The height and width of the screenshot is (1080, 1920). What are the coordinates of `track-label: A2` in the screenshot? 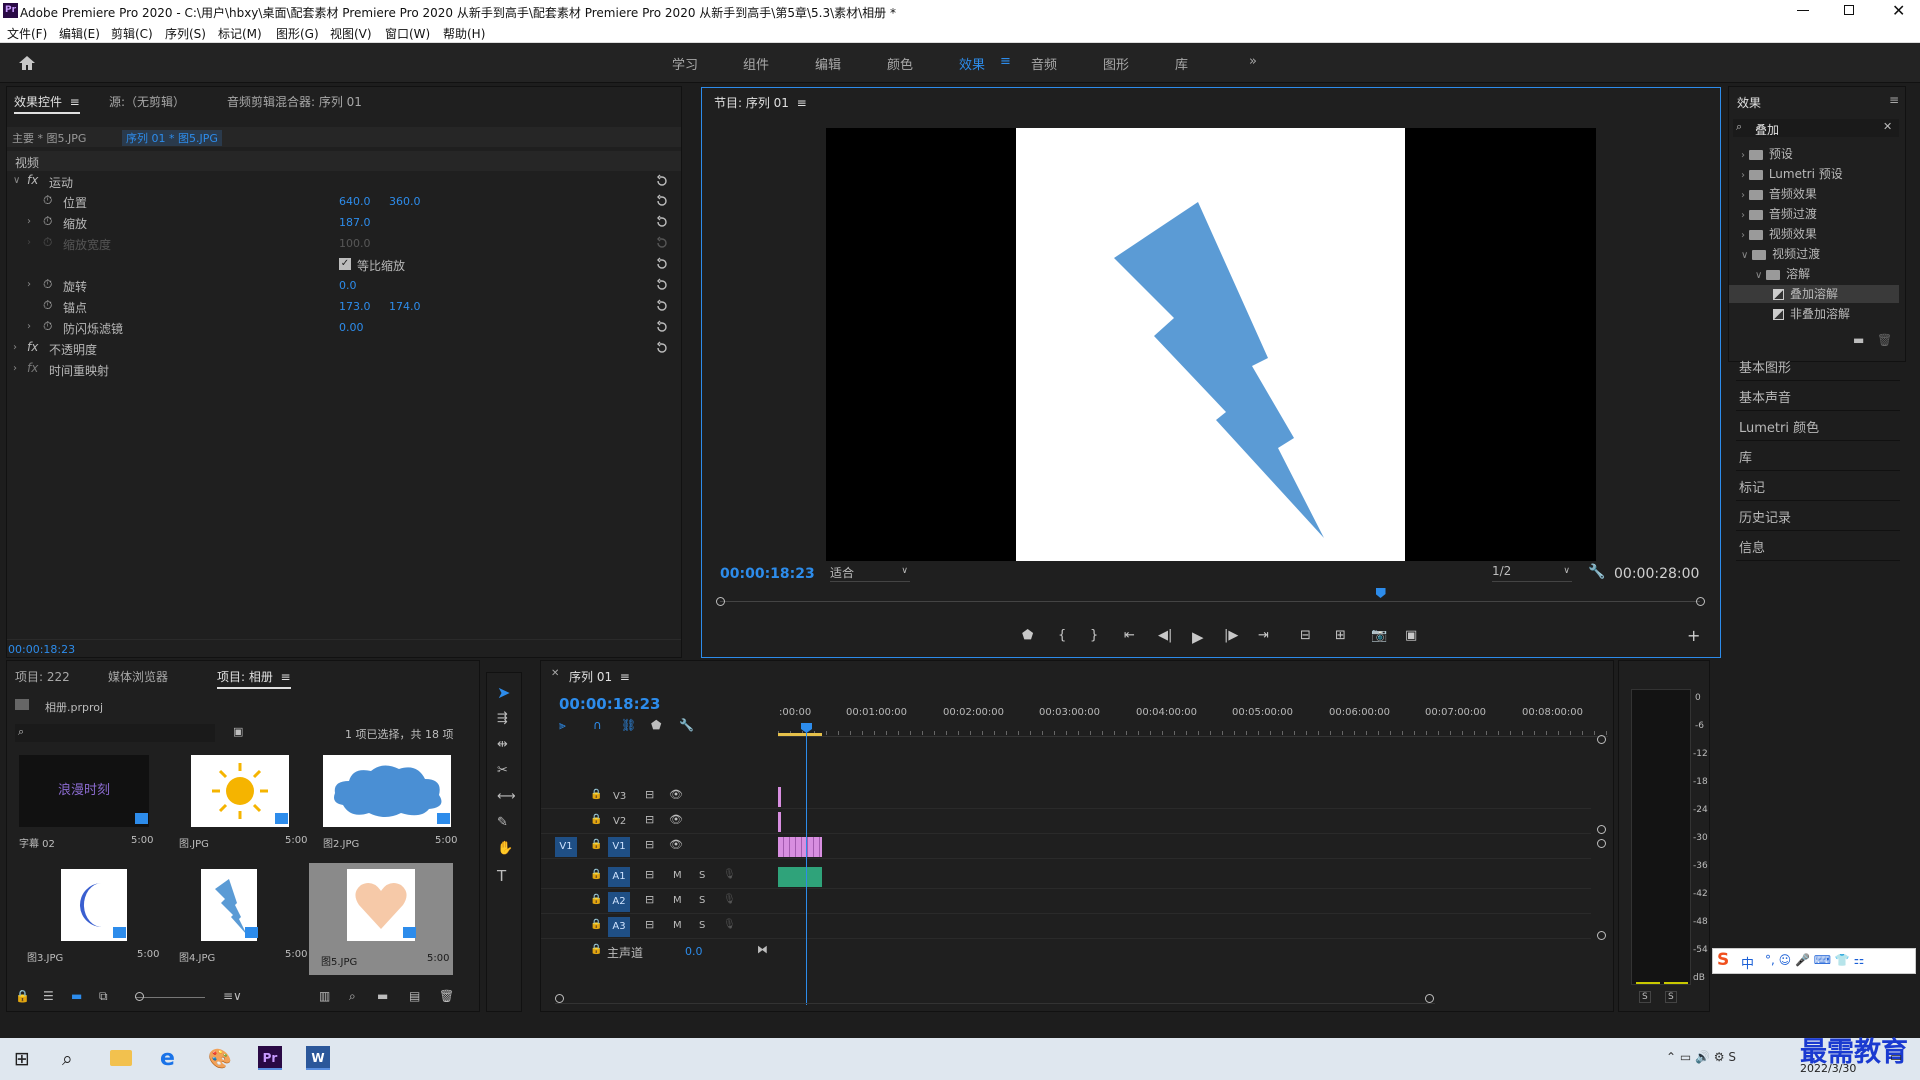 It's located at (619, 902).